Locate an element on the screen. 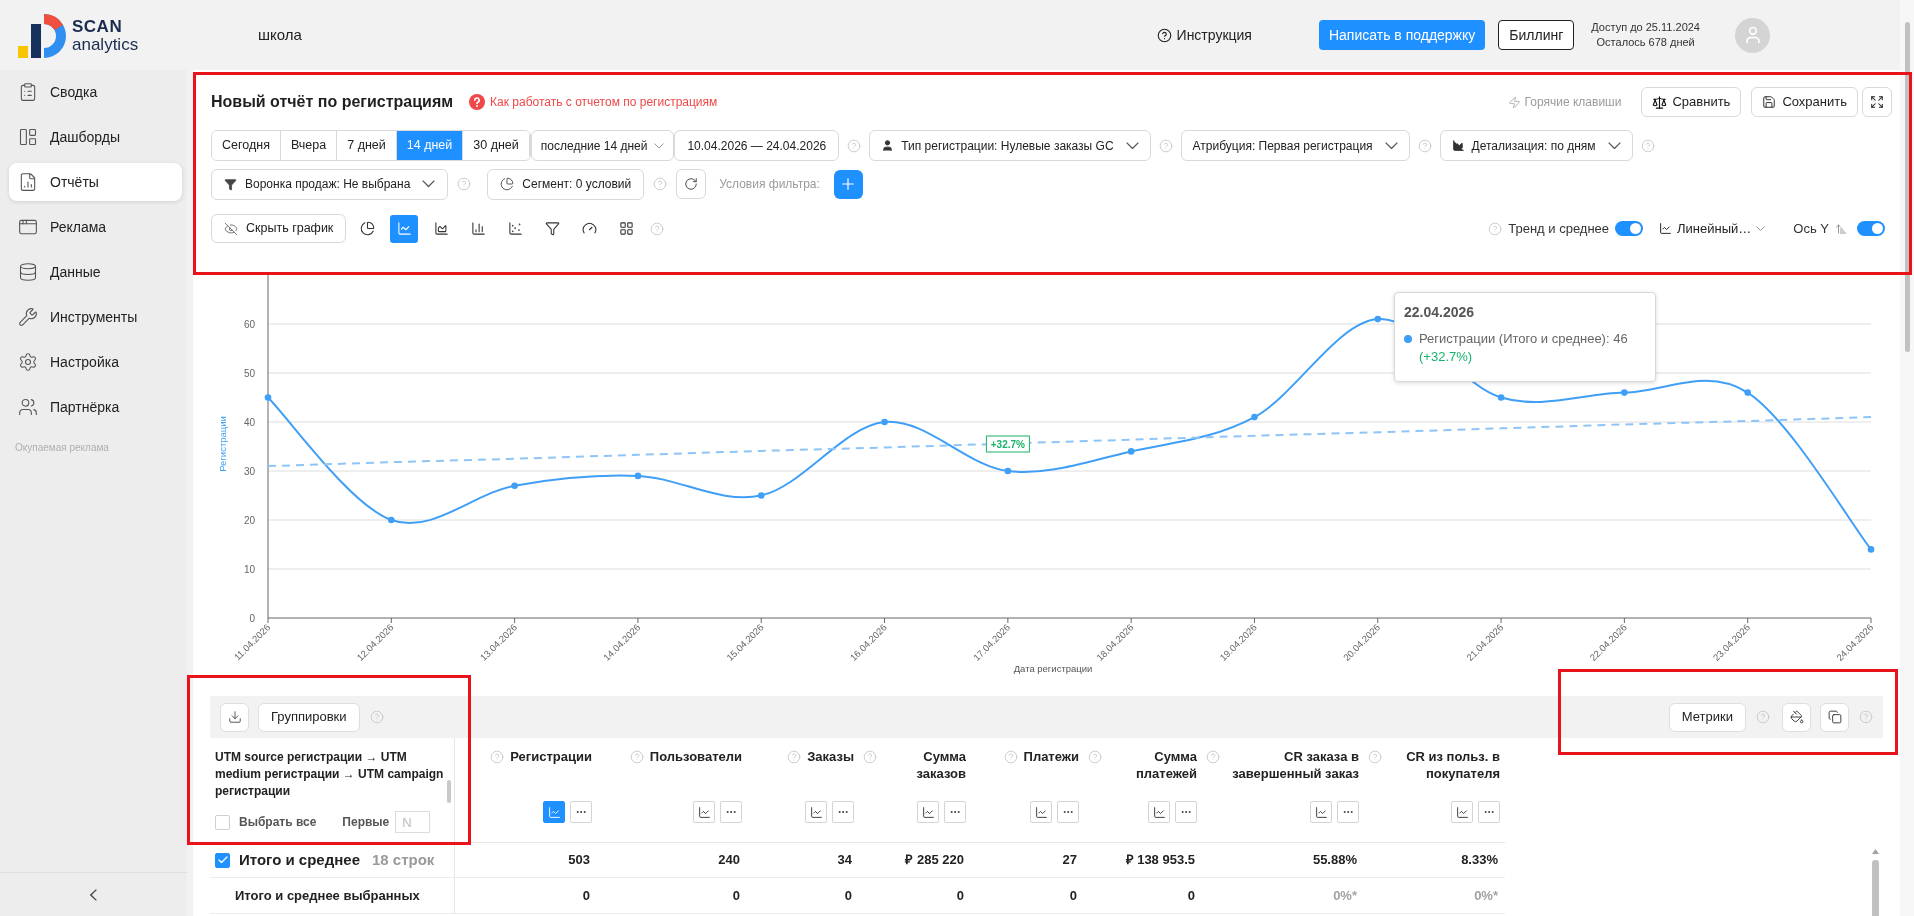 This screenshot has width=1914, height=916. clipboard-list-icon is located at coordinates (28, 92).